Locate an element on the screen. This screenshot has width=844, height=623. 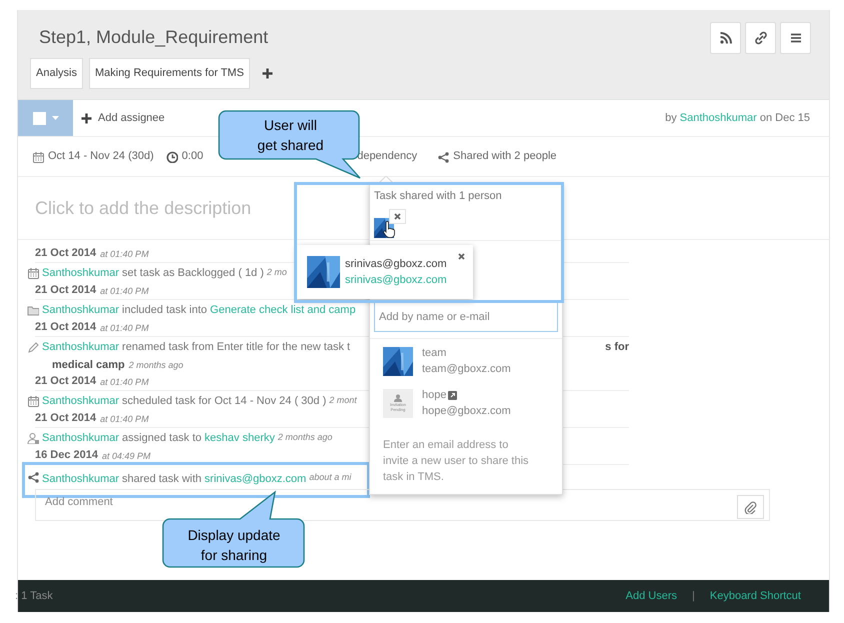
date-text: on Dec 15 is located at coordinates (785, 118).